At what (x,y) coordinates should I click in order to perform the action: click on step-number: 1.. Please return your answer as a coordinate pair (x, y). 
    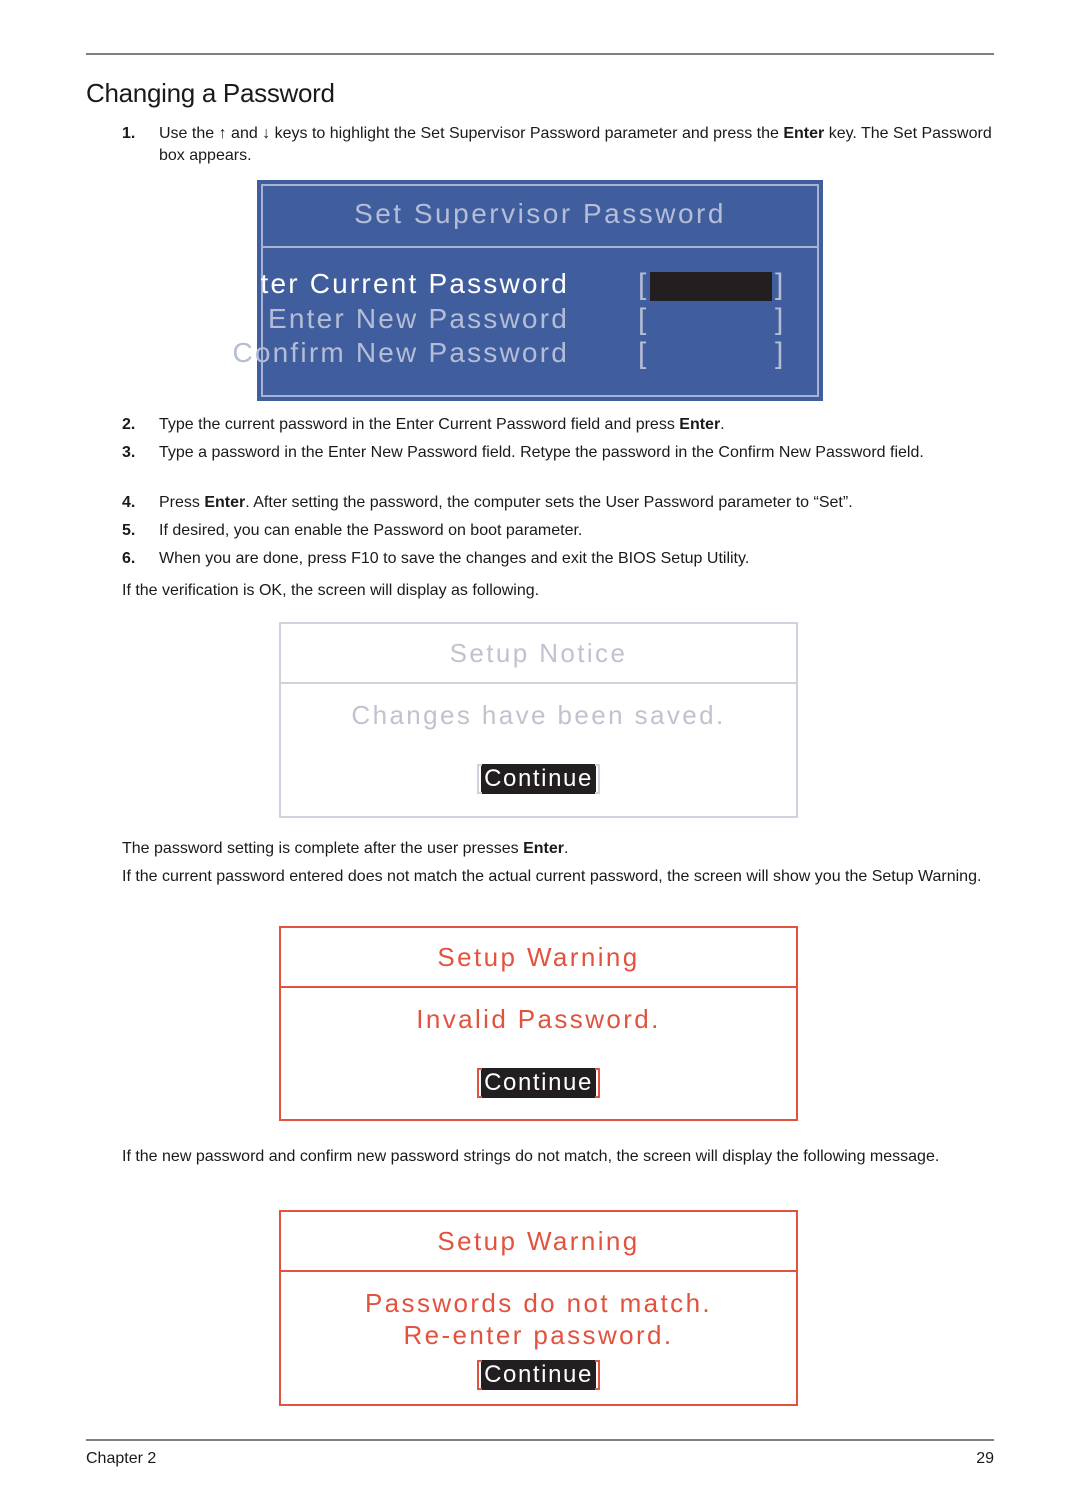
    Looking at the image, I should click on (129, 133).